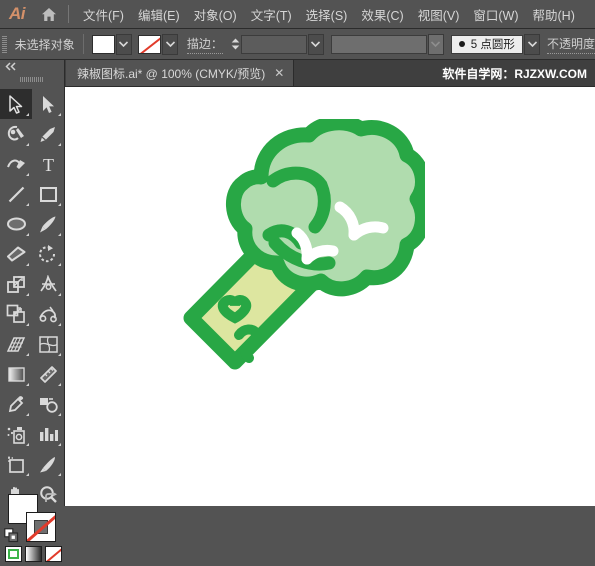 Image resolution: width=595 pixels, height=566 pixels. I want to click on none-mode-button, so click(53, 554).